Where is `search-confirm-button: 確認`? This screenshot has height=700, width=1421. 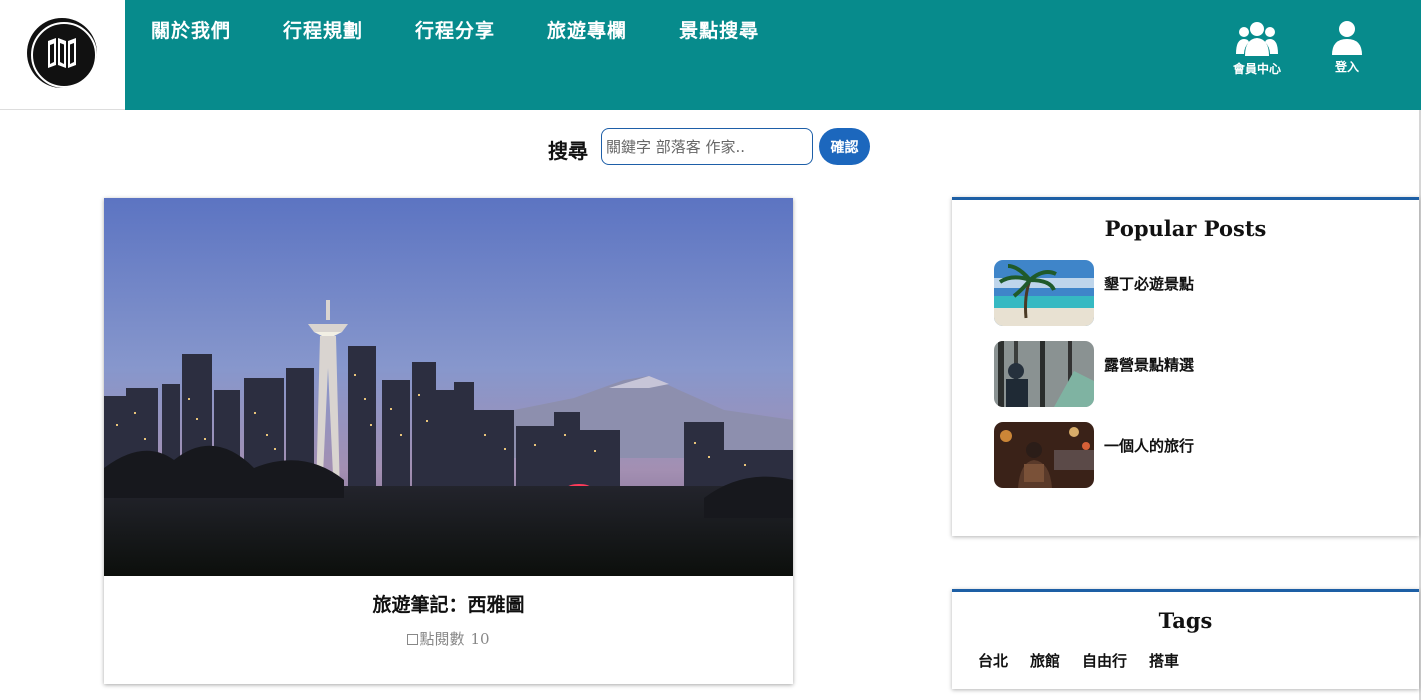
search-confirm-button: 確認 is located at coordinates (844, 146).